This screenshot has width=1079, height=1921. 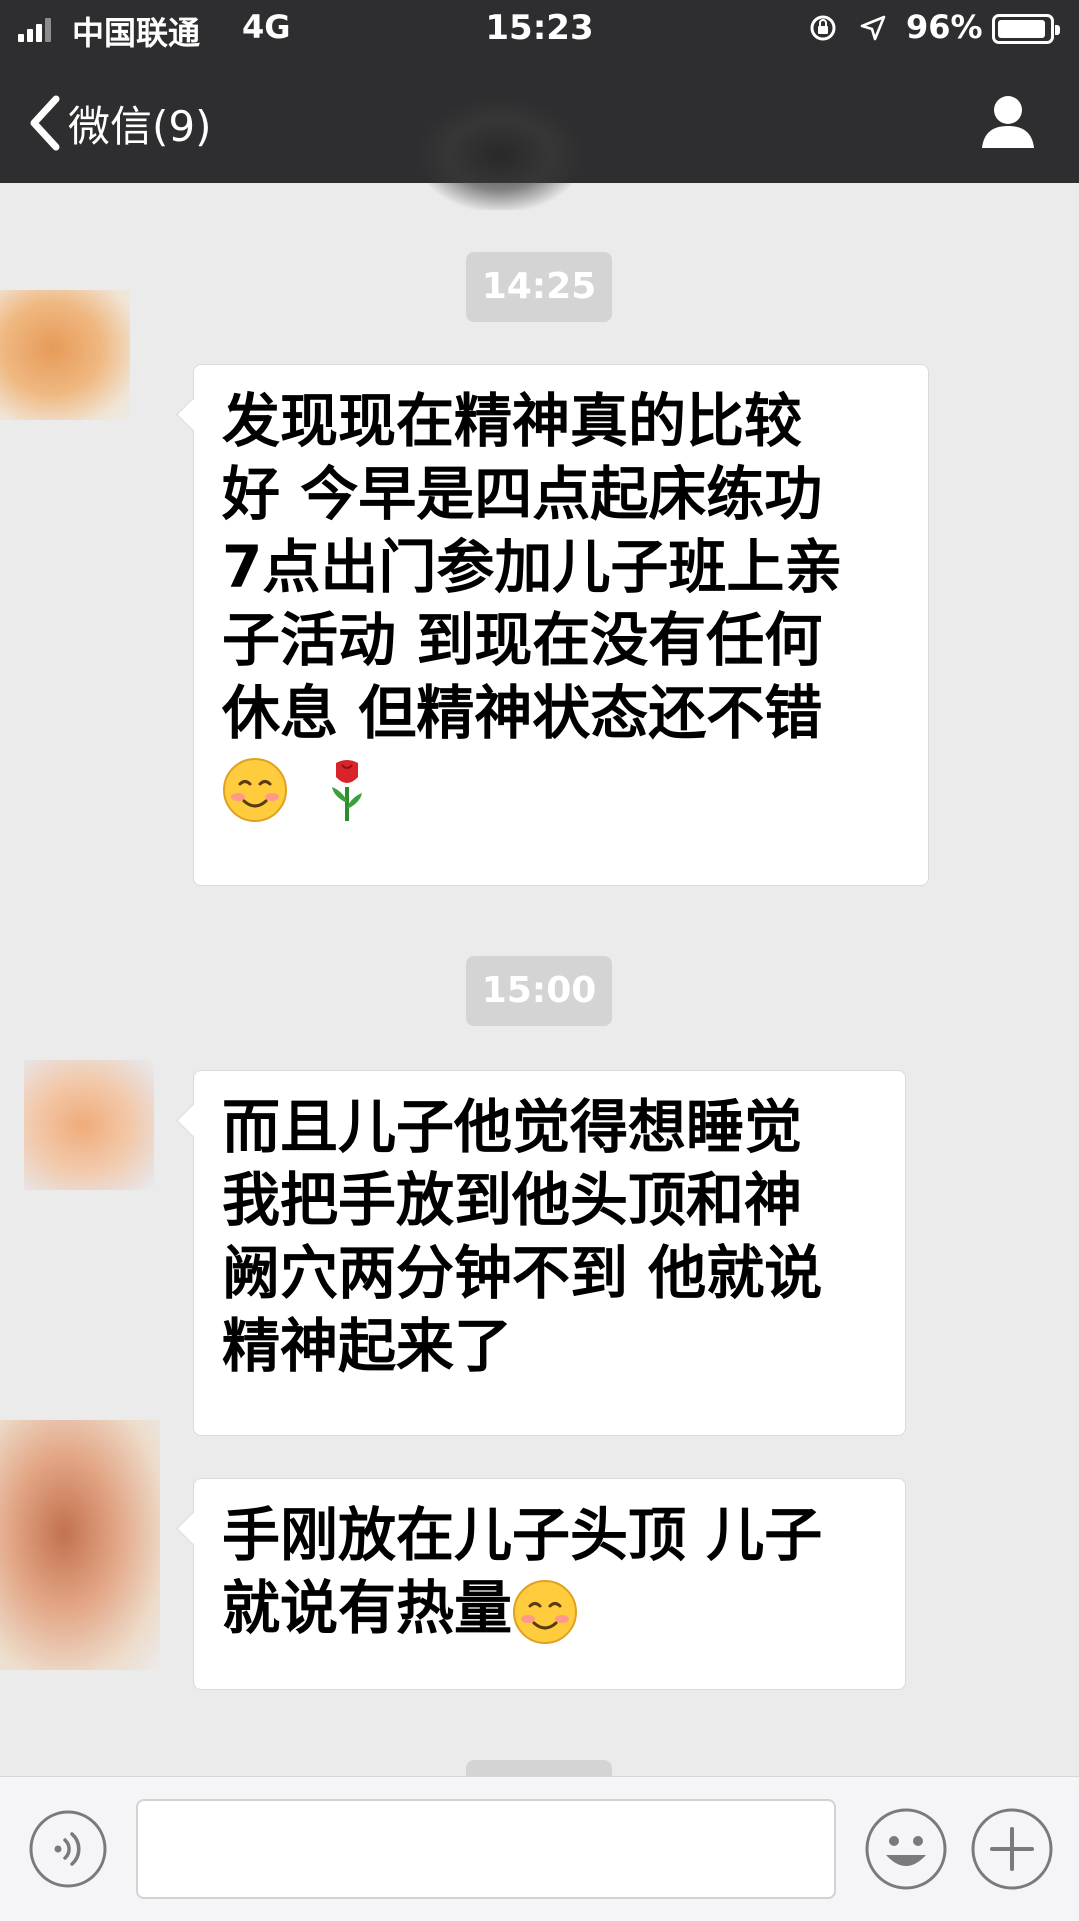 What do you see at coordinates (522, 1273) in the screenshot?
I see `message-line: 阙穴两分钟不到 他就说` at bounding box center [522, 1273].